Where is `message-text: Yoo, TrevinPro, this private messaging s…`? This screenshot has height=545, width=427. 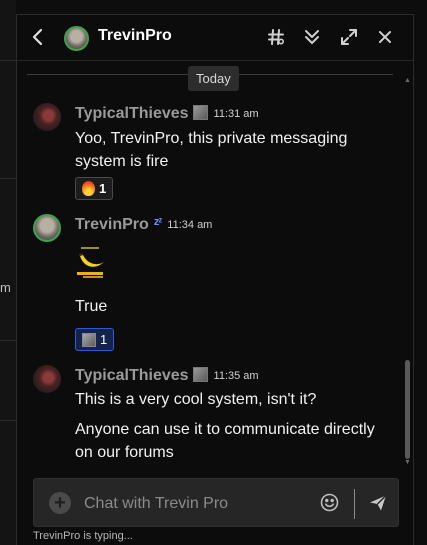
message-text: Yoo, TrevinPro, this private messaging s… is located at coordinates (211, 150).